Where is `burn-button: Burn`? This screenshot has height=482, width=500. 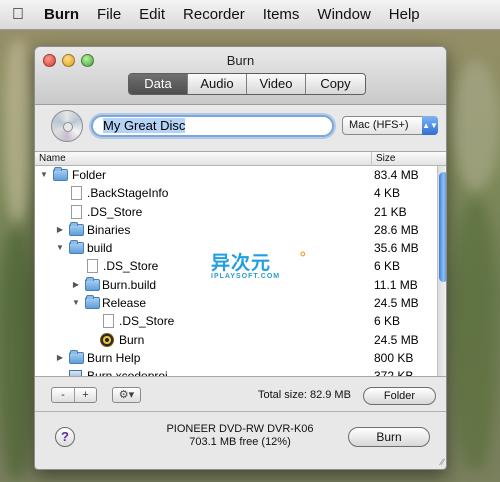 burn-button: Burn is located at coordinates (389, 437).